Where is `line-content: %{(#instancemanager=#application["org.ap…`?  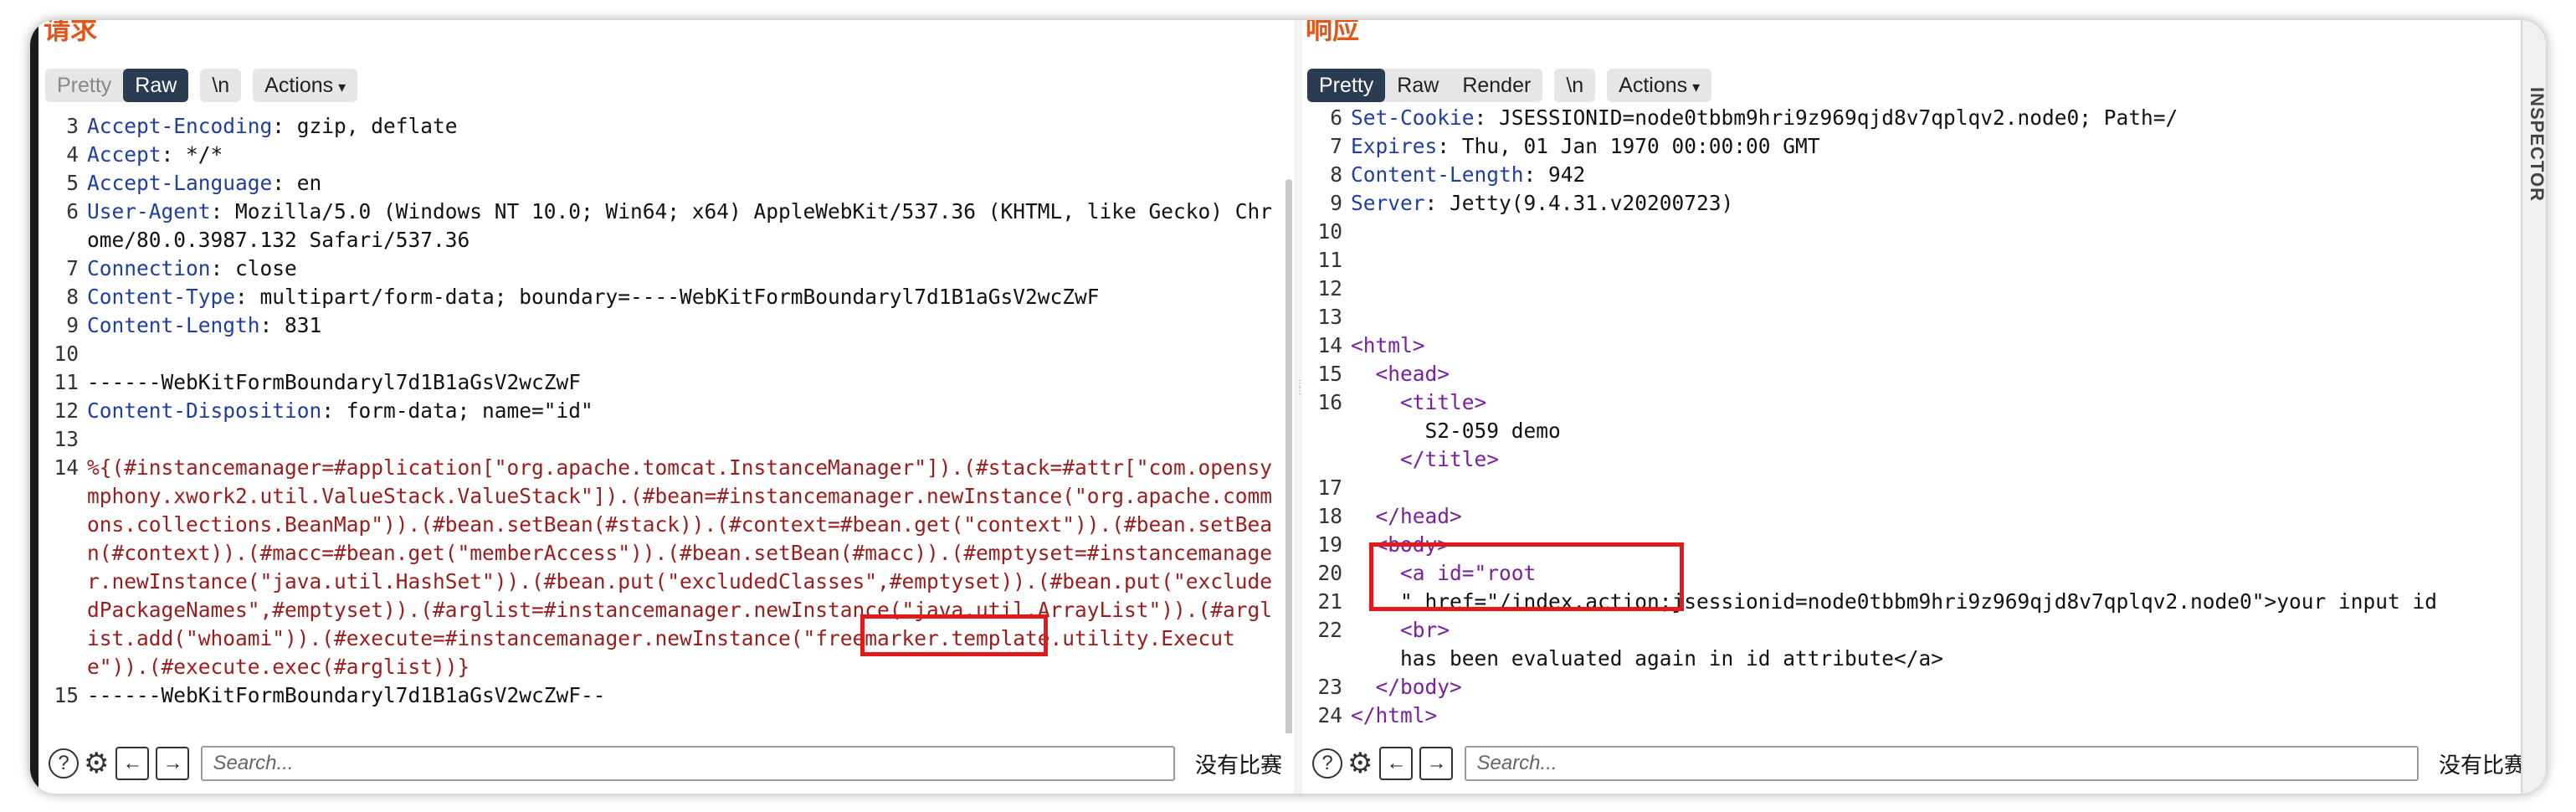 line-content: %{(#instancemanager=#application["org.ap… is located at coordinates (684, 567).